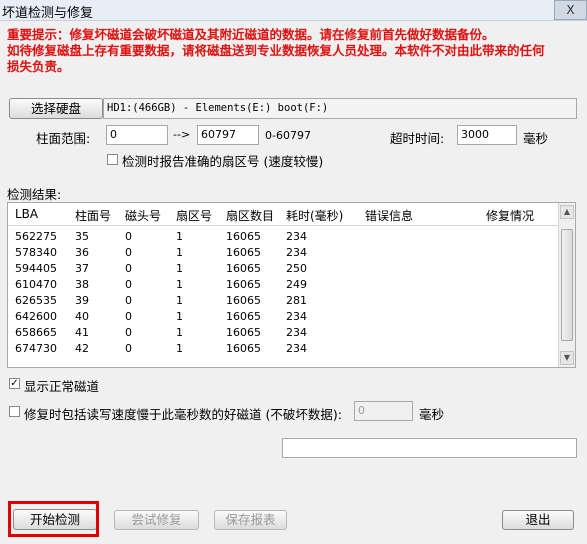 The height and width of the screenshot is (544, 587). What do you see at coordinates (14, 383) in the screenshot?
I see `show-normal-checkbox: ✓` at bounding box center [14, 383].